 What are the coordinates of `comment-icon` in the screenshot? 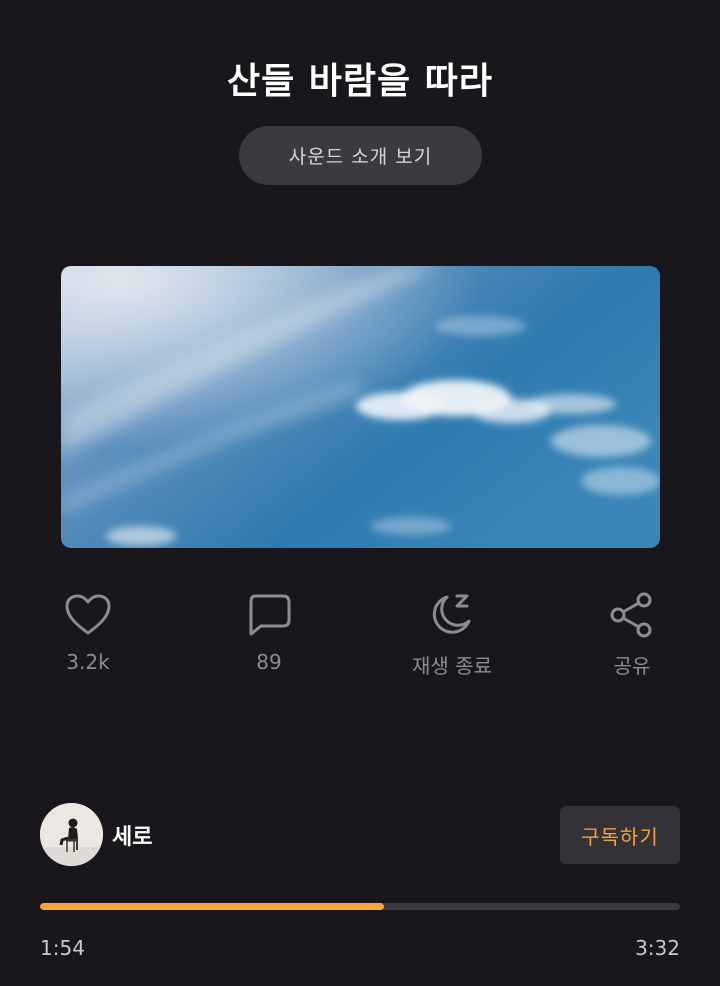 It's located at (269, 615).